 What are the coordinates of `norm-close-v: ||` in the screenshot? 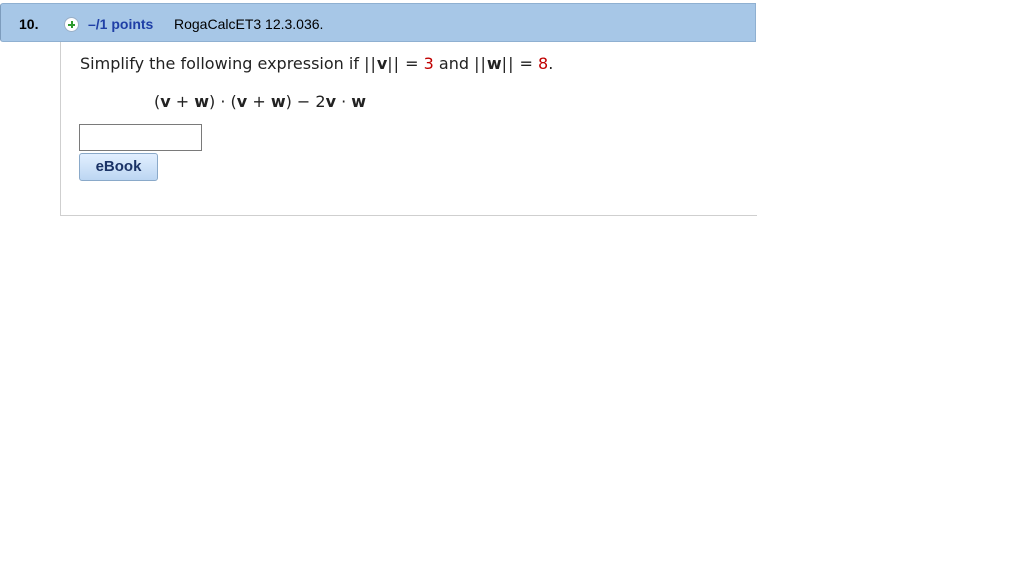 It's located at (394, 63).